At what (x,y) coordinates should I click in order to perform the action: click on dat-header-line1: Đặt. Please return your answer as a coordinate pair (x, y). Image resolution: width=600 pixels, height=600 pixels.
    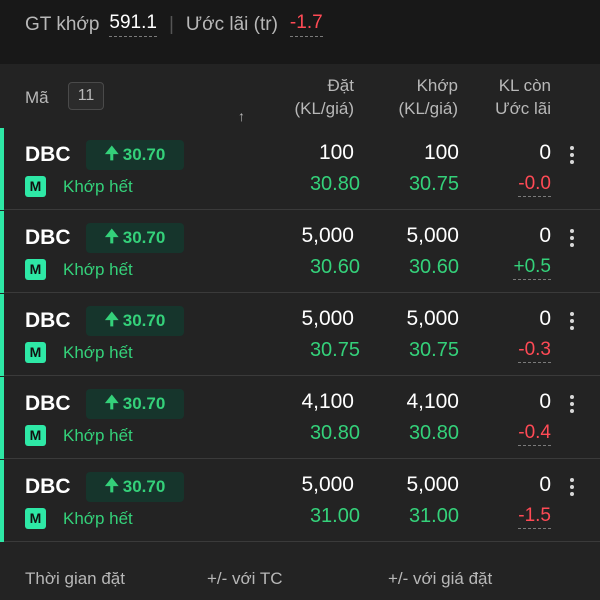
    Looking at the image, I should click on (340, 85).